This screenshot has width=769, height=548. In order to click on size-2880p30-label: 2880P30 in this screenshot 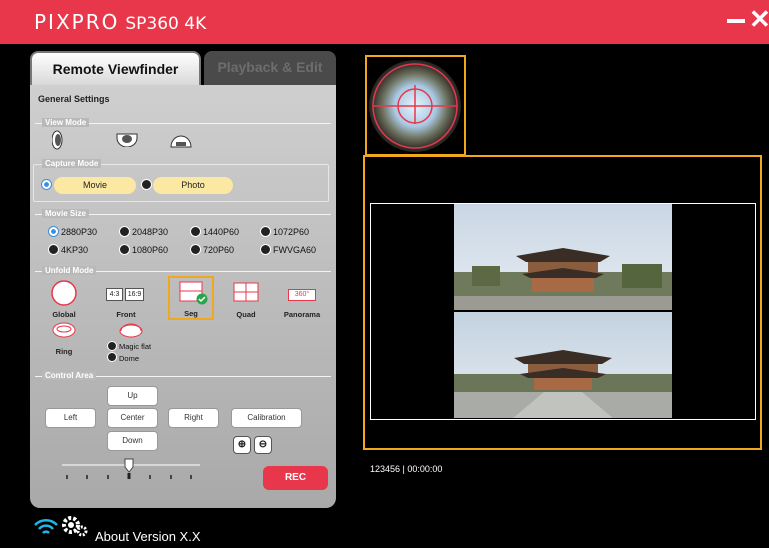, I will do `click(79, 232)`.